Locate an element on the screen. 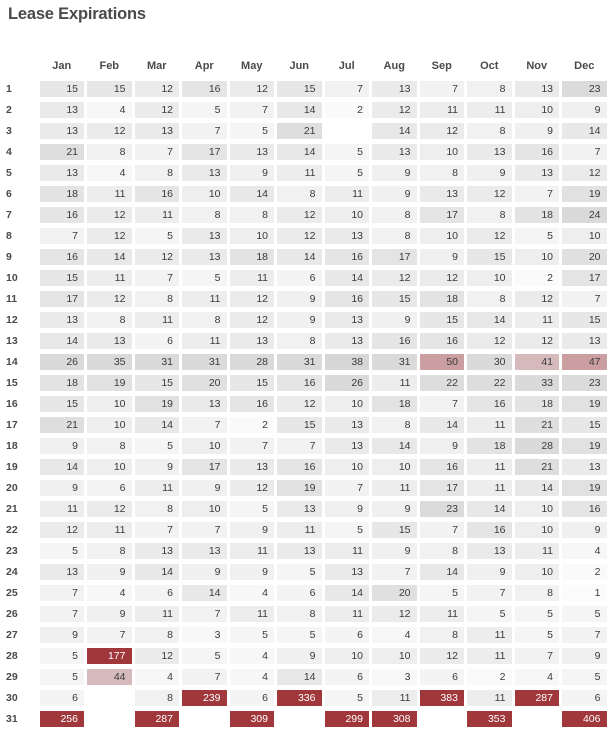  heatmap-cell: 6 is located at coordinates (62, 697).